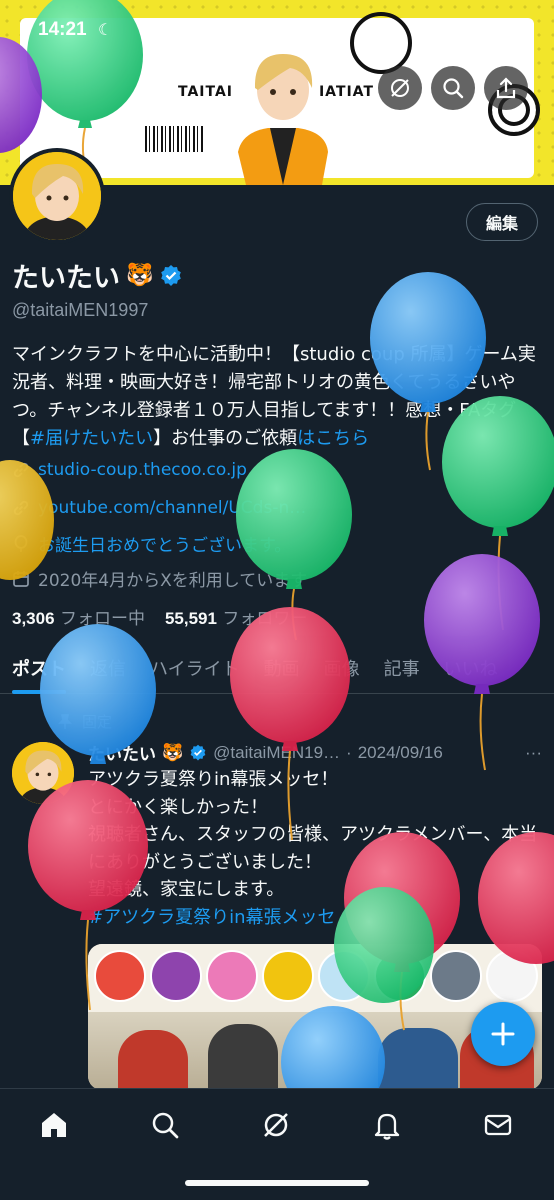 The image size is (554, 1200). I want to click on pin-icon, so click(65, 721).